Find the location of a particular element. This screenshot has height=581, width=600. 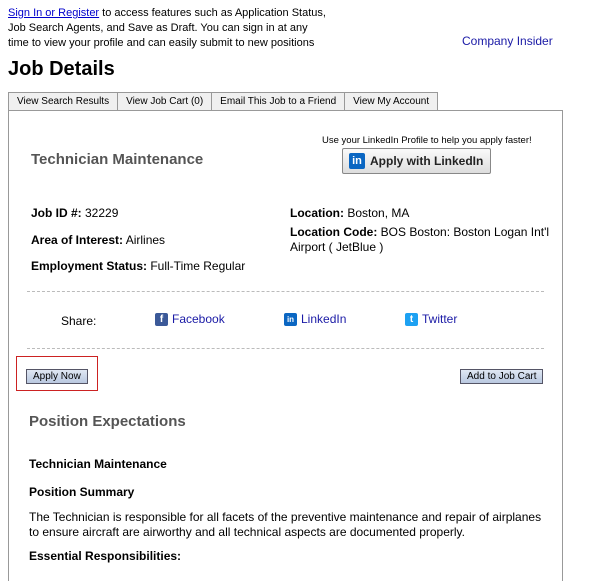

position-subtitle: Technician Maintenance is located at coordinates (98, 464).